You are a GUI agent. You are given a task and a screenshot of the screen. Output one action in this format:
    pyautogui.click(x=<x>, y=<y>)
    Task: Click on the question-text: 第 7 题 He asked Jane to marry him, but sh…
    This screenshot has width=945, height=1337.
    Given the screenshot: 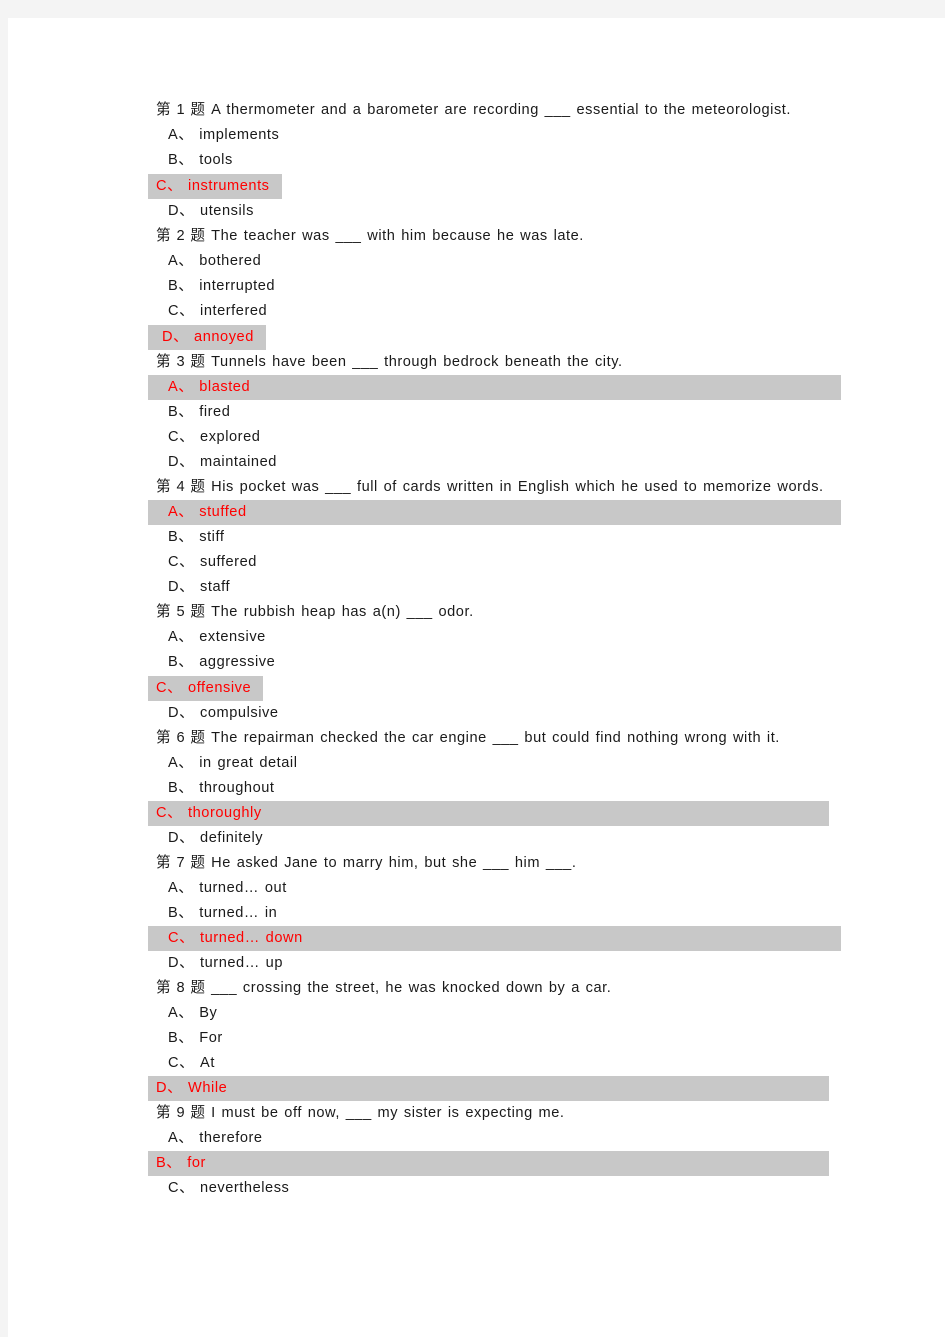 What is the action you would take?
    pyautogui.click(x=488, y=863)
    